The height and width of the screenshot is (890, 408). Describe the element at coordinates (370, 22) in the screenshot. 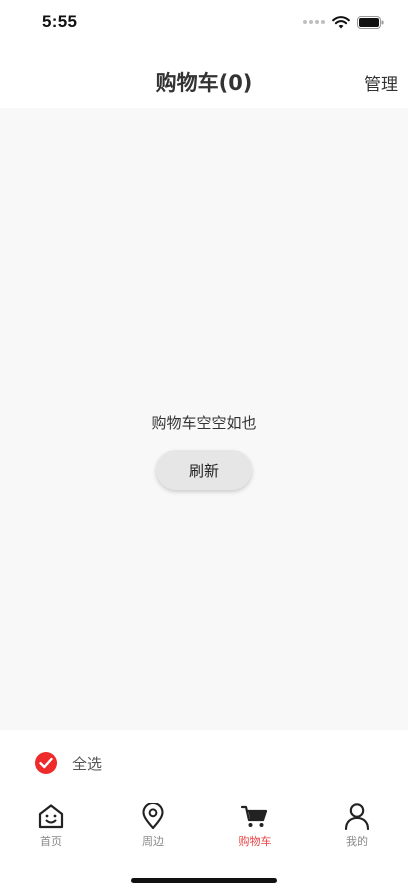

I see `battery-icon` at that location.